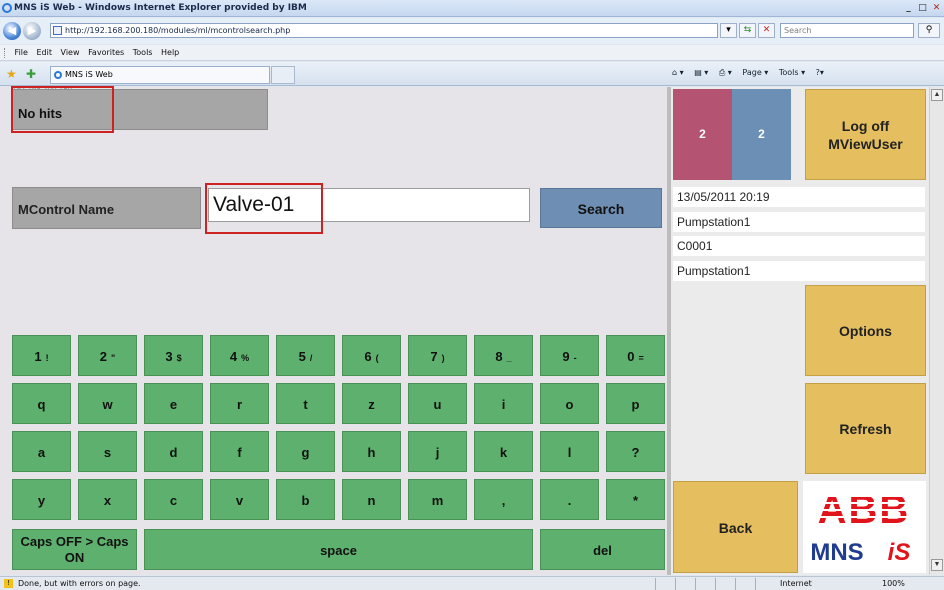 The image size is (944, 590). I want to click on key-x: x, so click(107, 499).